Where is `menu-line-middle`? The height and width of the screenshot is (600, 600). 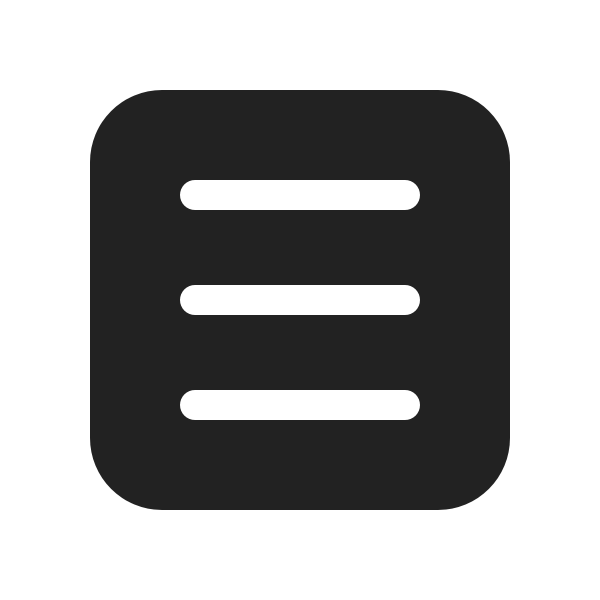 menu-line-middle is located at coordinates (300, 300).